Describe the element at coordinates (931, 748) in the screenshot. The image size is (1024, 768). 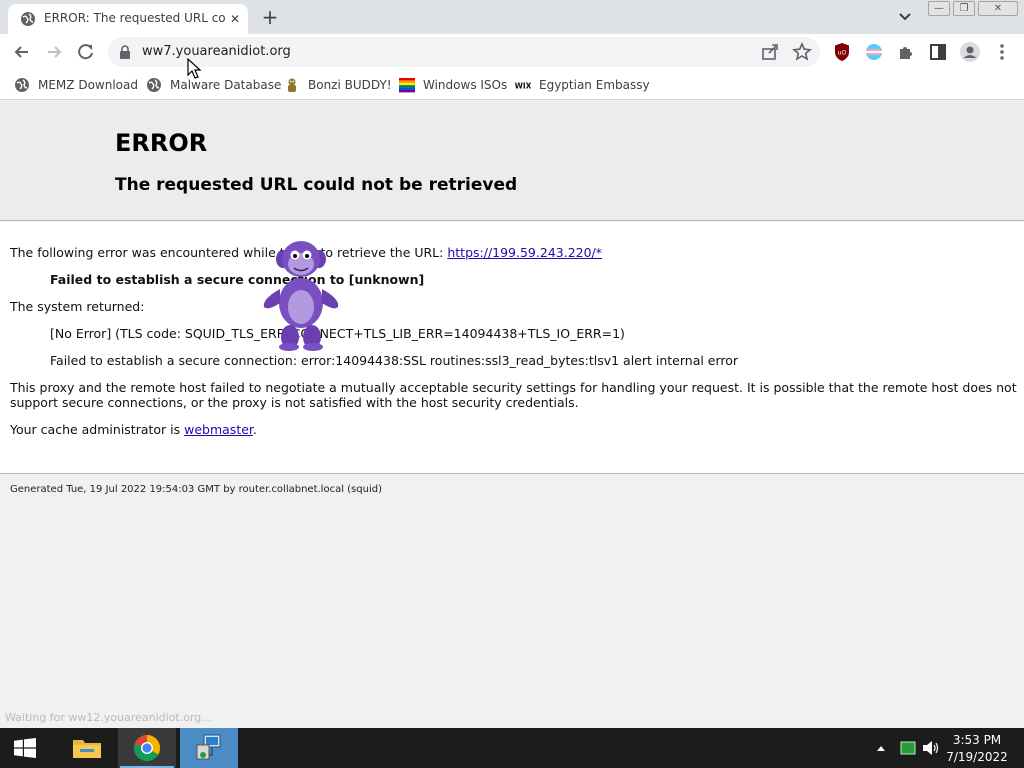
I see `speaker-volume-icon` at that location.